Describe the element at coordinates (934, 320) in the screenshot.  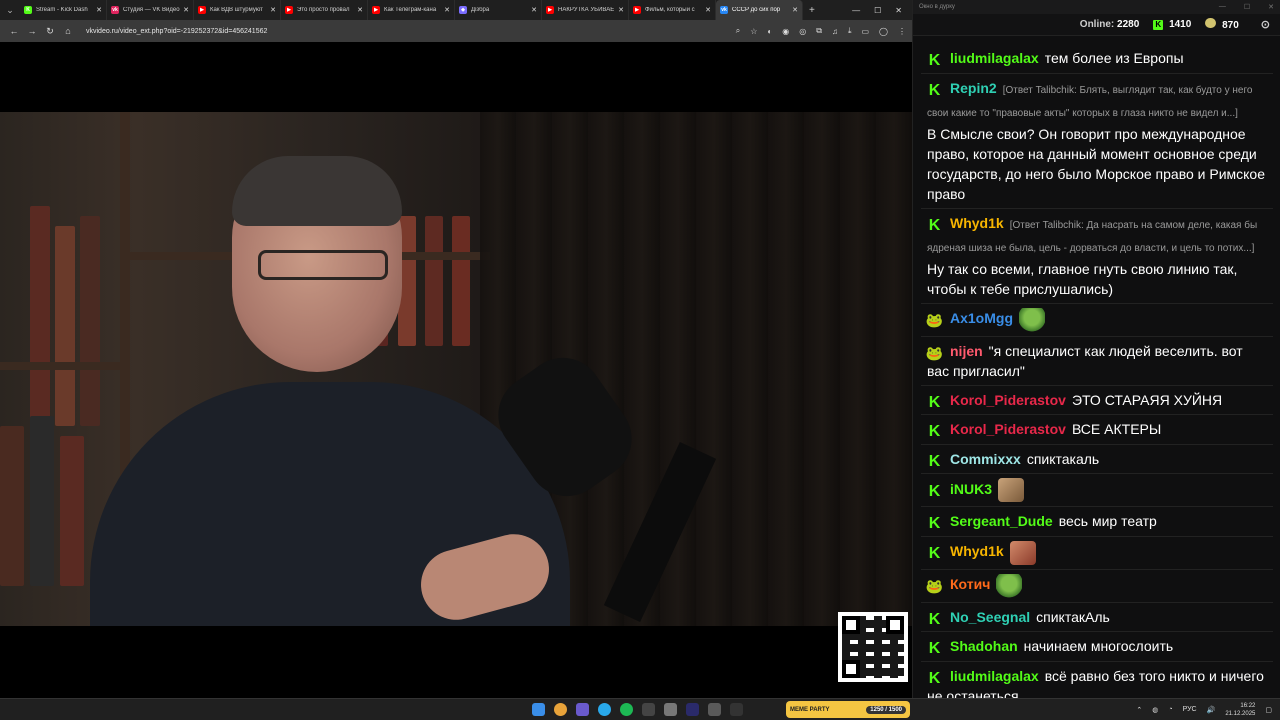
I see `frog-badge-icon: 🐸` at that location.